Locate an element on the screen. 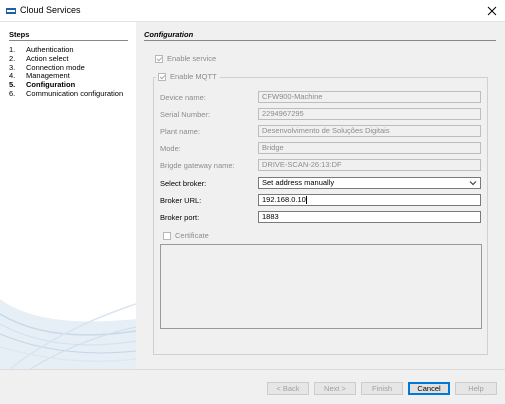 This screenshot has height=404, width=505. next-button: Next > is located at coordinates (335, 388).